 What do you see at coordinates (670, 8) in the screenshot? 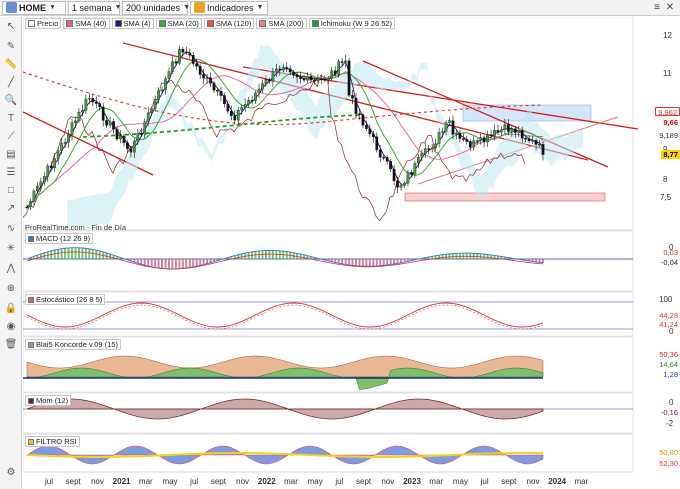
I see `close-icon: ✕` at bounding box center [670, 8].